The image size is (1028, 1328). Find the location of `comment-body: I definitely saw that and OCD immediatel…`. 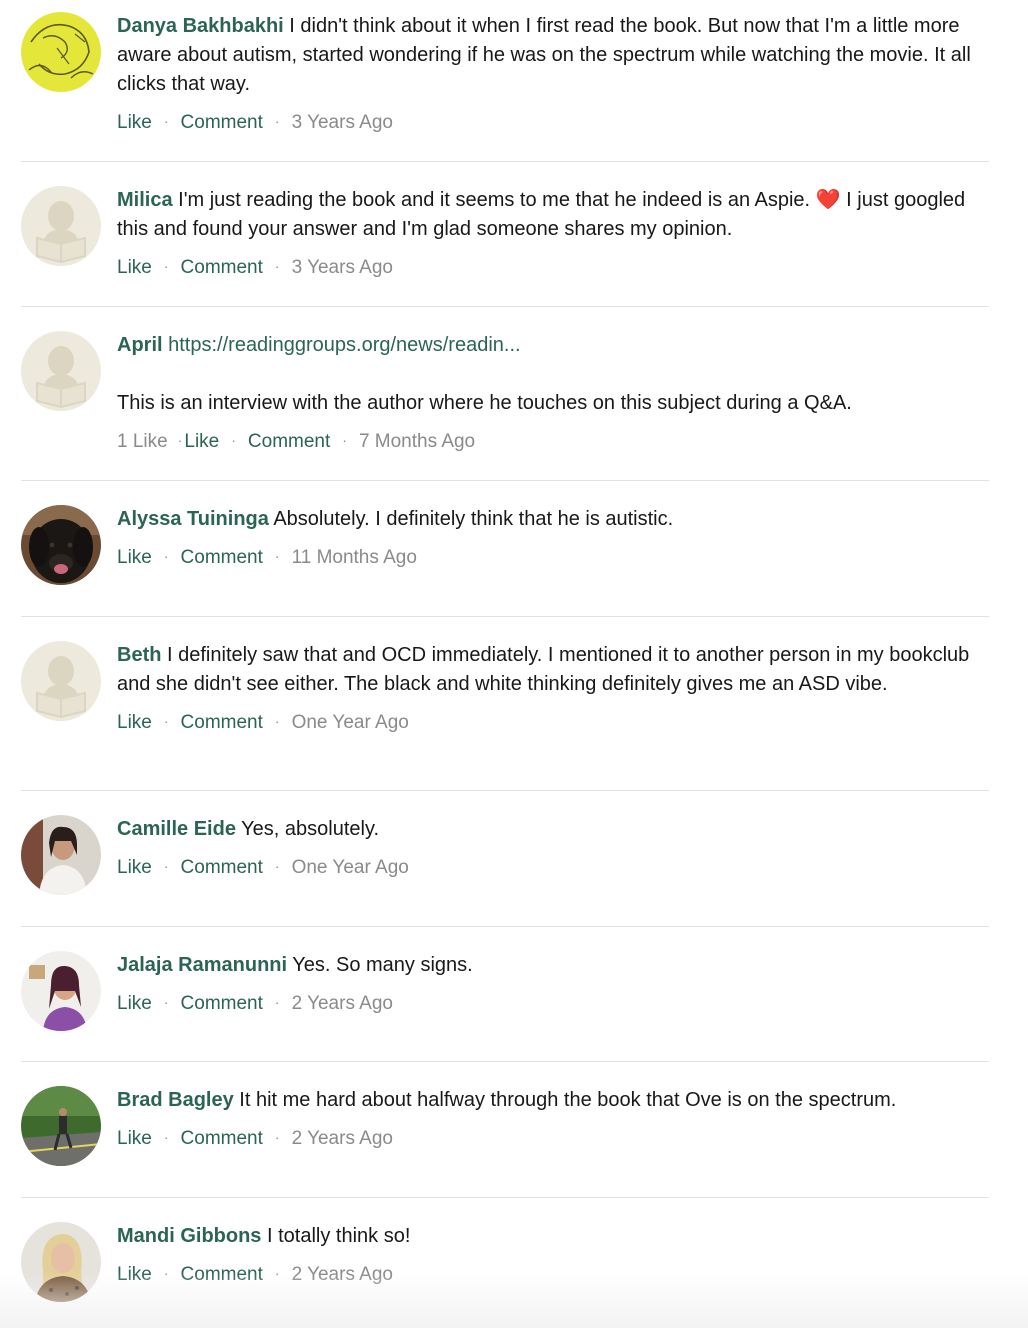

comment-body: I definitely saw that and OCD immediatel… is located at coordinates (543, 669).